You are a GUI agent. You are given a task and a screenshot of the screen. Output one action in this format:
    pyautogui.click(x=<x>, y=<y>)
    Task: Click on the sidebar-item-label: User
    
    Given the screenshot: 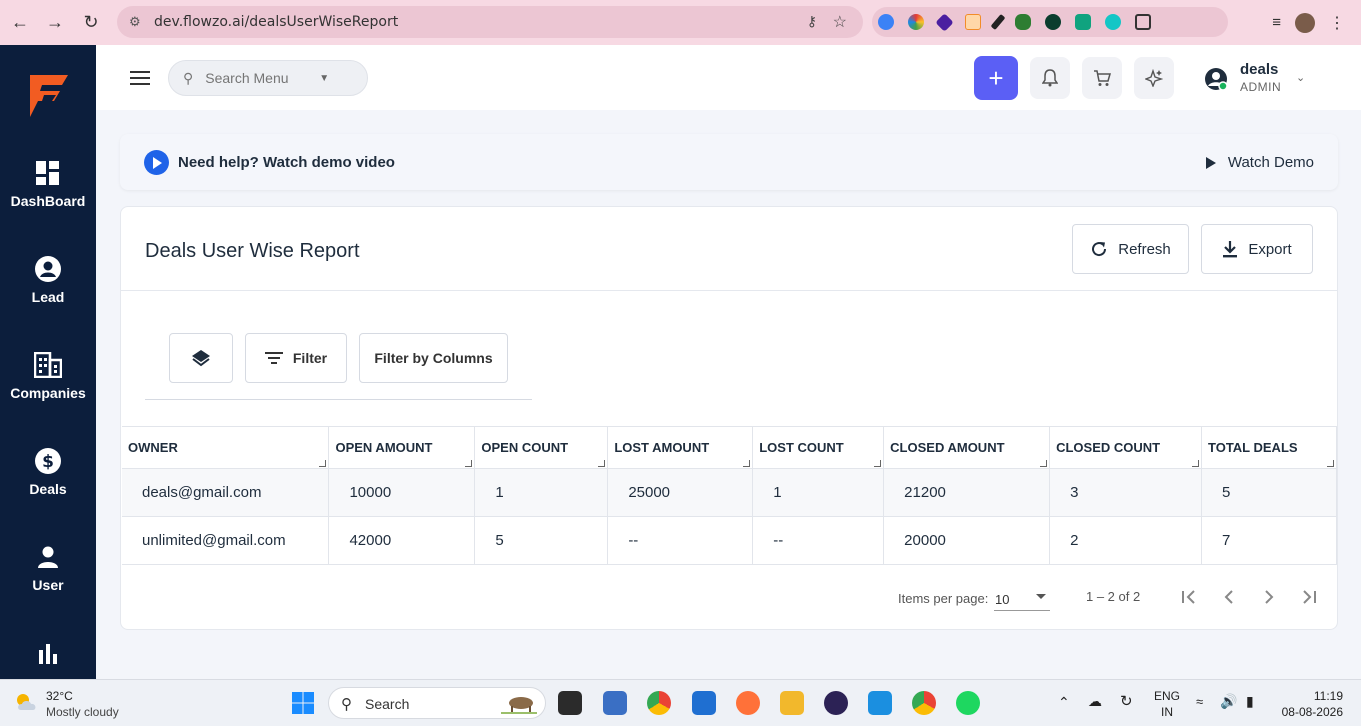 What is the action you would take?
    pyautogui.click(x=48, y=585)
    